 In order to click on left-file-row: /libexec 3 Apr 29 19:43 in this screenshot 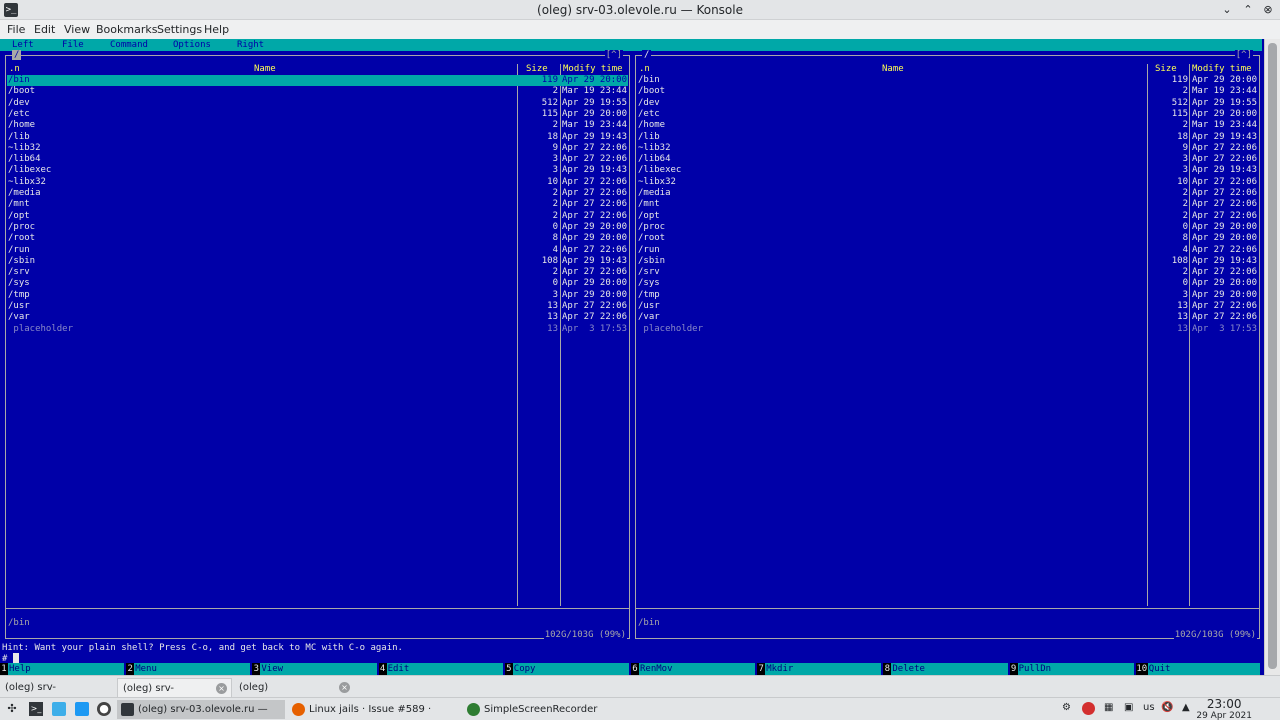, I will do `click(317, 170)`.